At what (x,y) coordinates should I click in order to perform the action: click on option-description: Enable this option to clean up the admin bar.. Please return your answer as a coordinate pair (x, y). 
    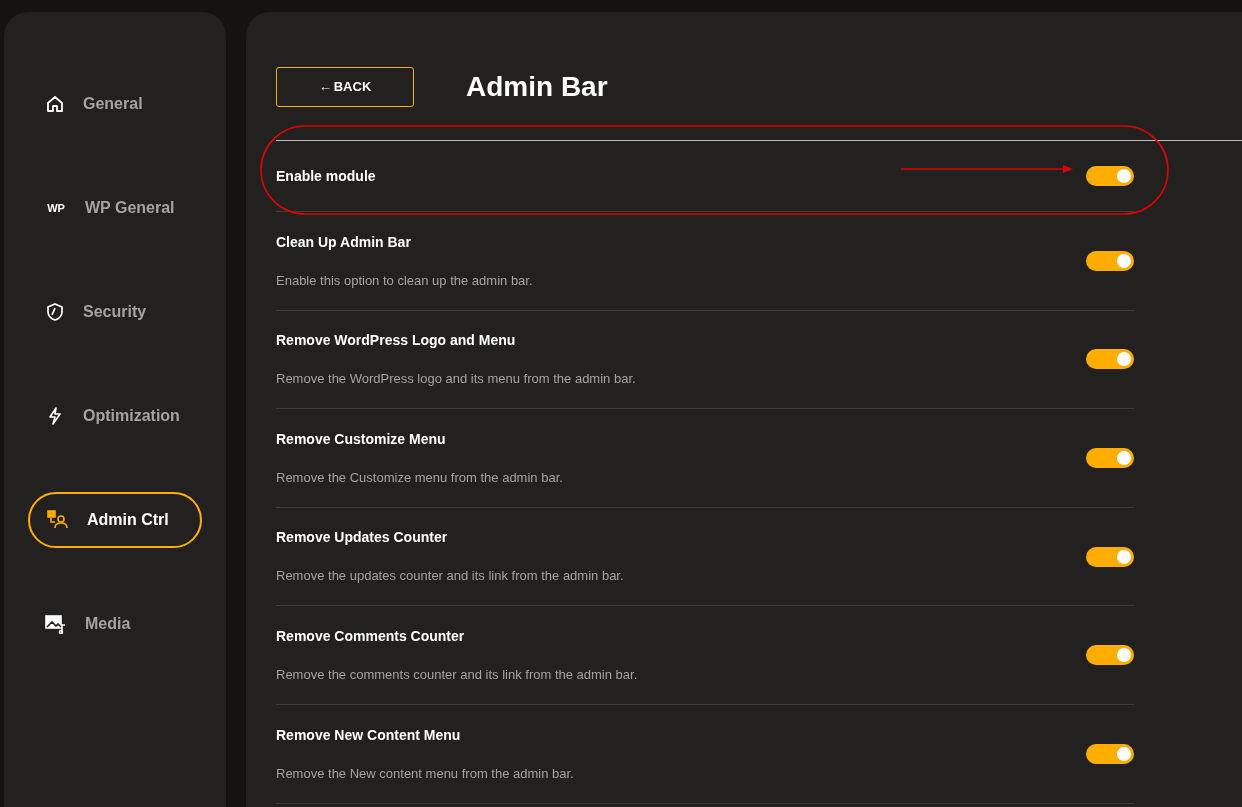
    Looking at the image, I should click on (404, 280).